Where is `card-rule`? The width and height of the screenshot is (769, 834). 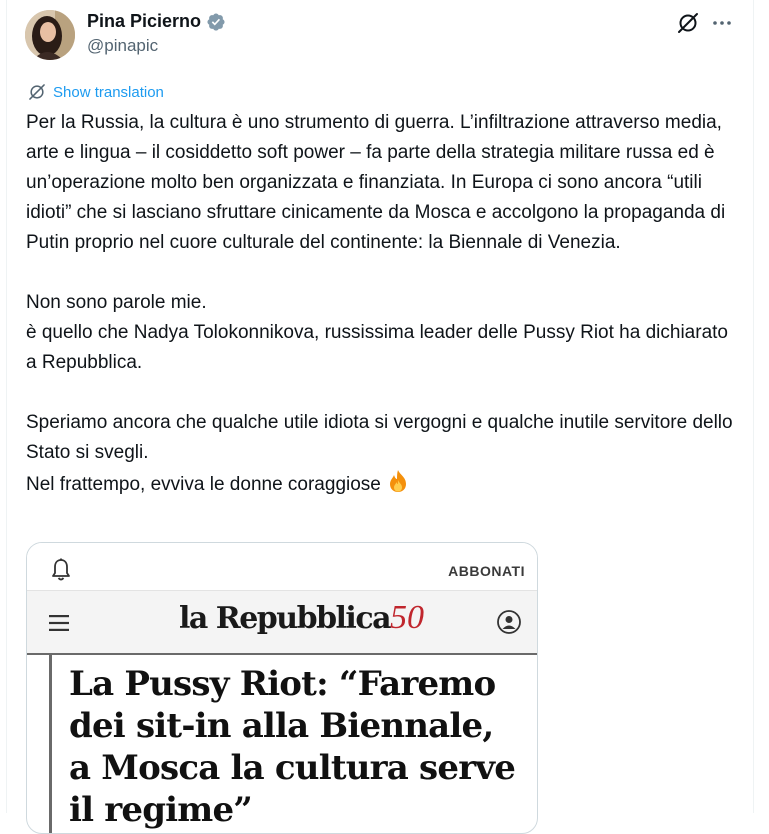 card-rule is located at coordinates (282, 654).